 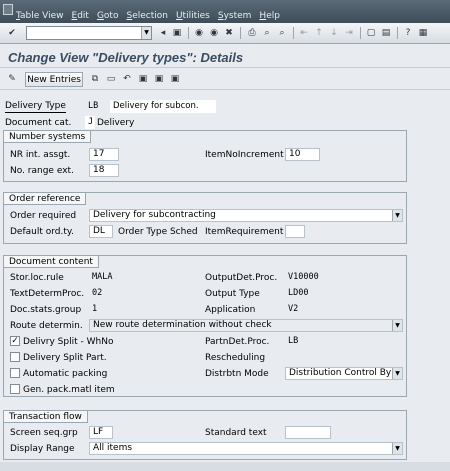 I want to click on display-range-select: All items ▼, so click(x=246, y=448).